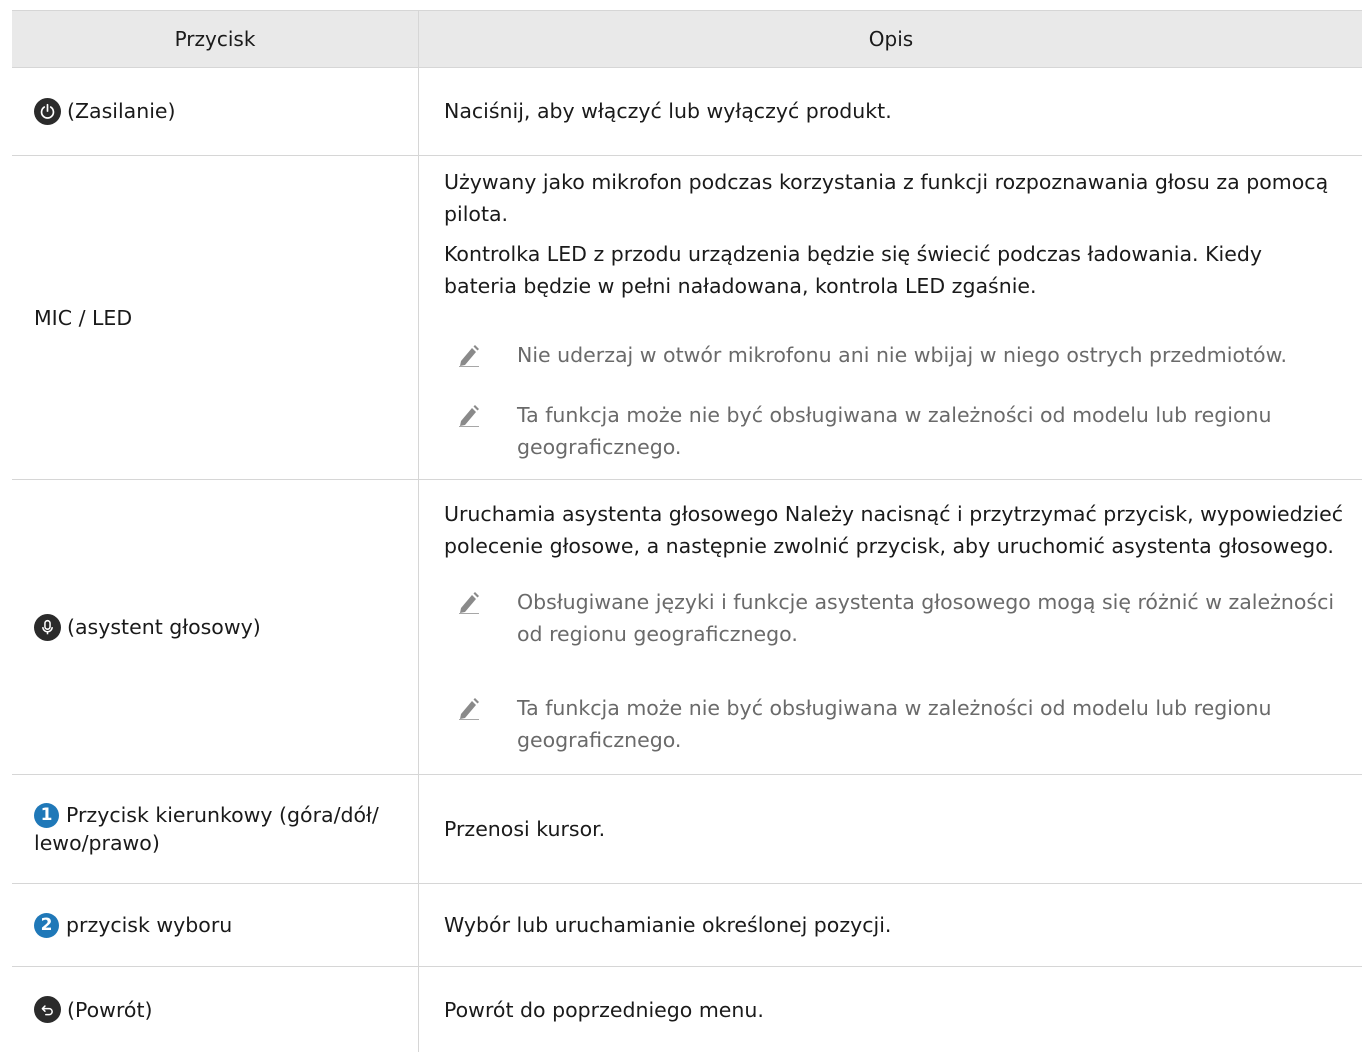  I want to click on button-name-continued: lewo/prawo), so click(97, 843).